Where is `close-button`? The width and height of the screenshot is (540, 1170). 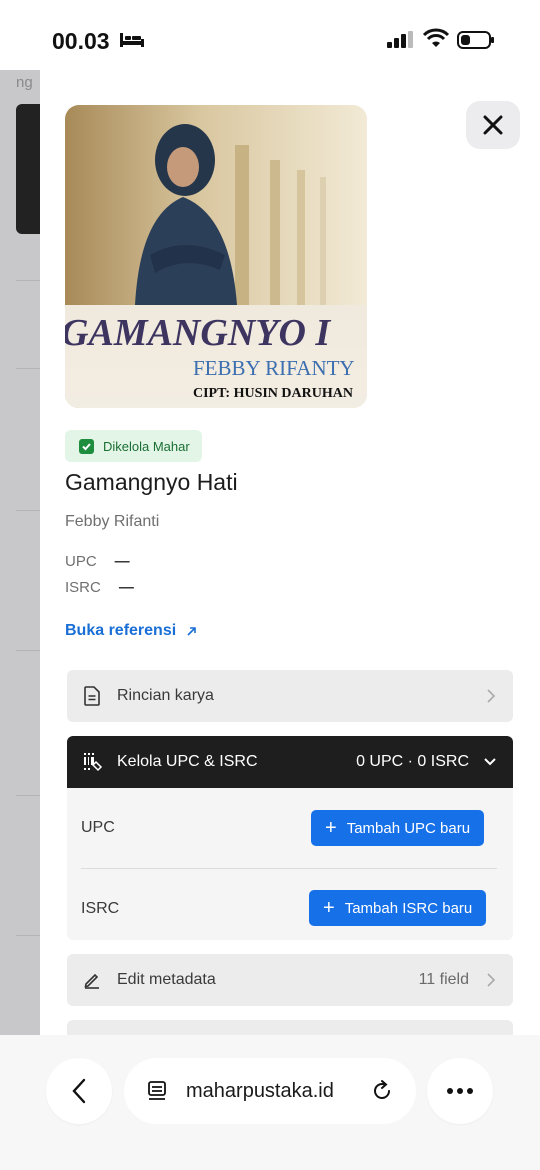 close-button is located at coordinates (493, 125).